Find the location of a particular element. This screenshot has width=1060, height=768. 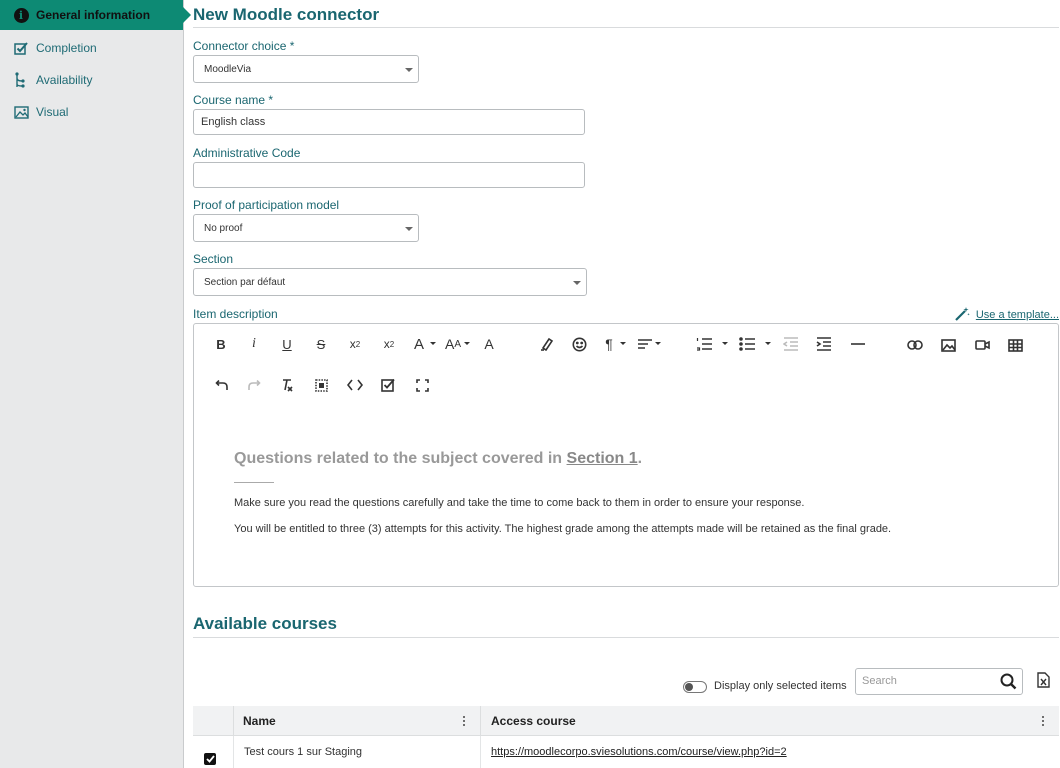

section-label: Section is located at coordinates (213, 259).